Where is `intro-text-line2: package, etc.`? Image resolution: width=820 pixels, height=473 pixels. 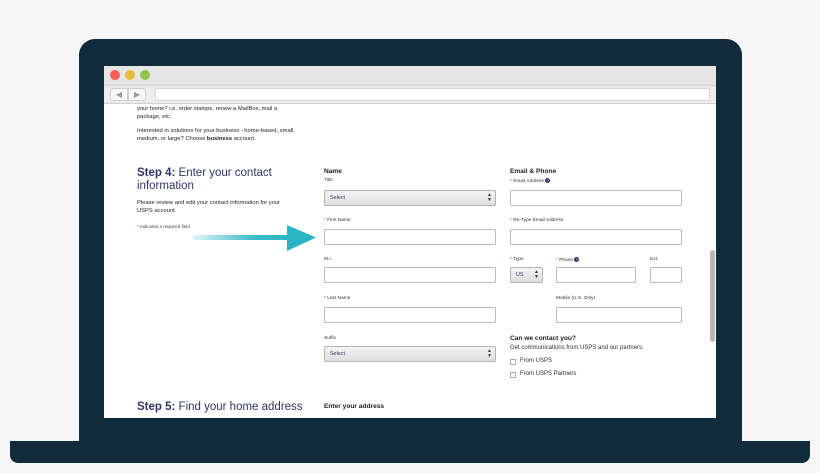 intro-text-line2: package, etc. is located at coordinates (154, 117).